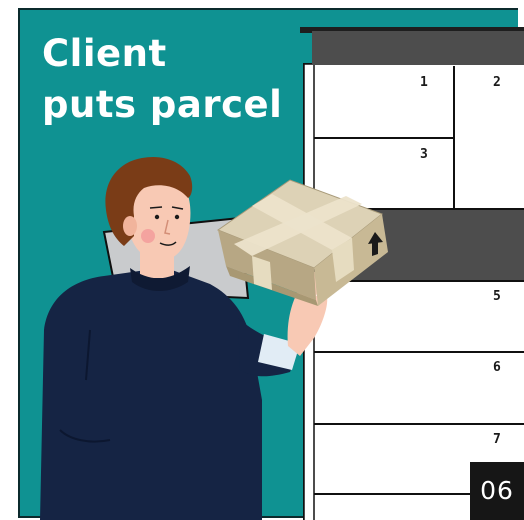  What do you see at coordinates (497, 491) in the screenshot?
I see `slide-number-badge: 06` at bounding box center [497, 491].